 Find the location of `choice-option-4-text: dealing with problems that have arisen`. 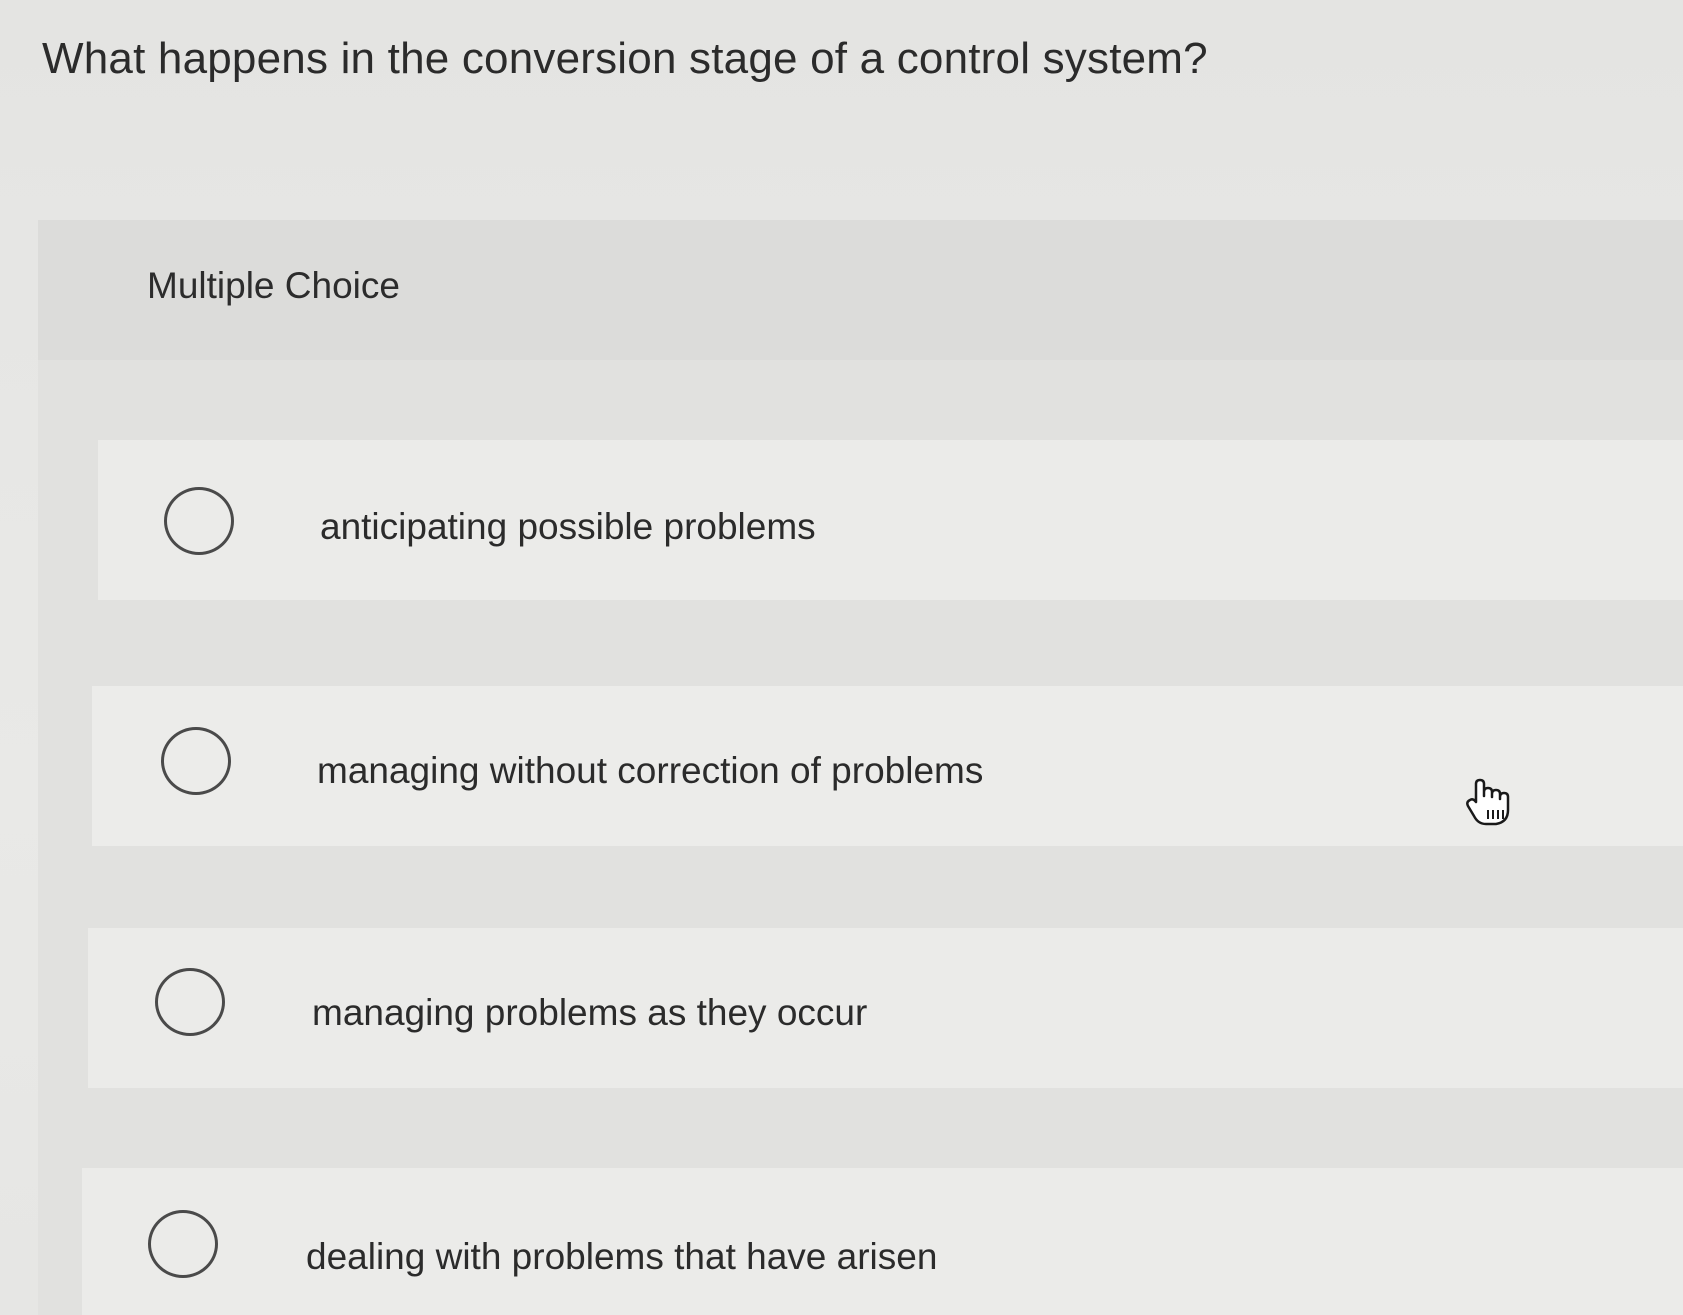

choice-option-4-text: dealing with problems that have arisen is located at coordinates (622, 1256).